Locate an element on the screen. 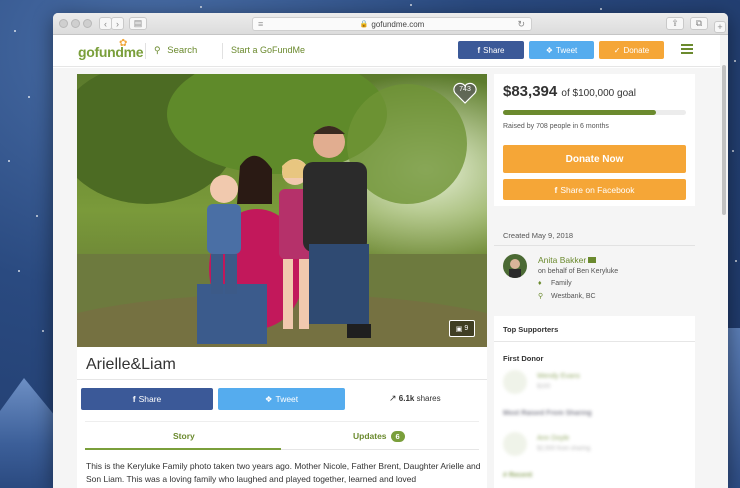 The image size is (740, 488). logo-text-go: go is located at coordinates (86, 52).